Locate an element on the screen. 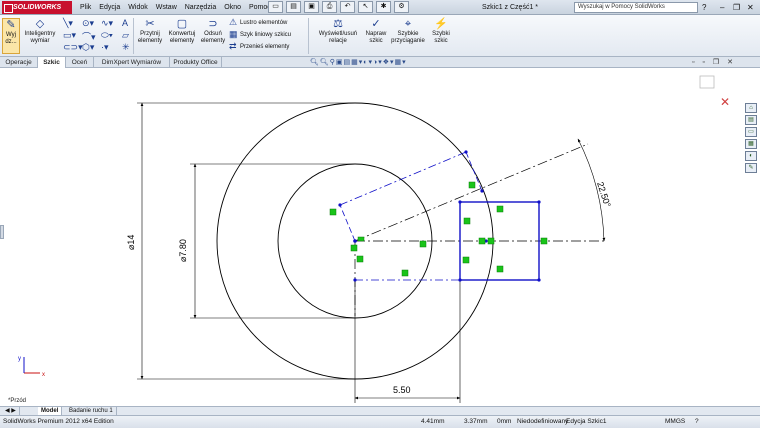  smart-dimension-button: ◇ Inteligentny wymiar is located at coordinates (40, 31).